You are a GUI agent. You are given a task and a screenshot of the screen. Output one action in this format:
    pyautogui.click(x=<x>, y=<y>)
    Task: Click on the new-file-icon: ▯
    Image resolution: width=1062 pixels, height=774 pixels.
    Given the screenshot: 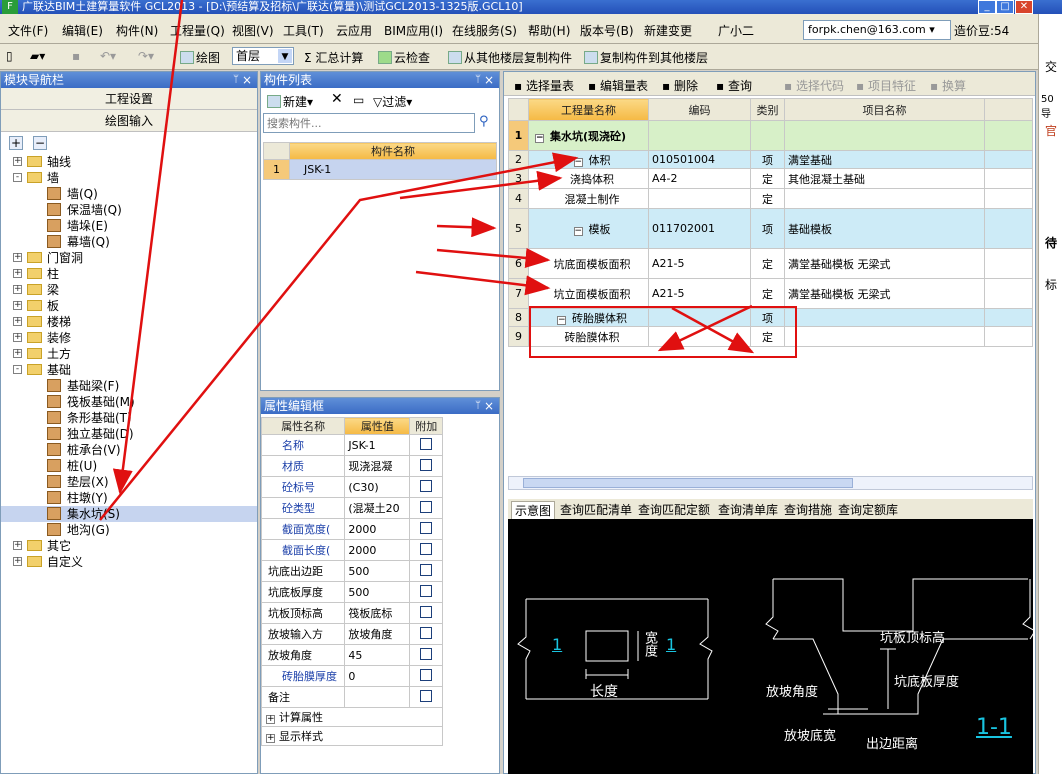 What is the action you would take?
    pyautogui.click(x=9, y=56)
    